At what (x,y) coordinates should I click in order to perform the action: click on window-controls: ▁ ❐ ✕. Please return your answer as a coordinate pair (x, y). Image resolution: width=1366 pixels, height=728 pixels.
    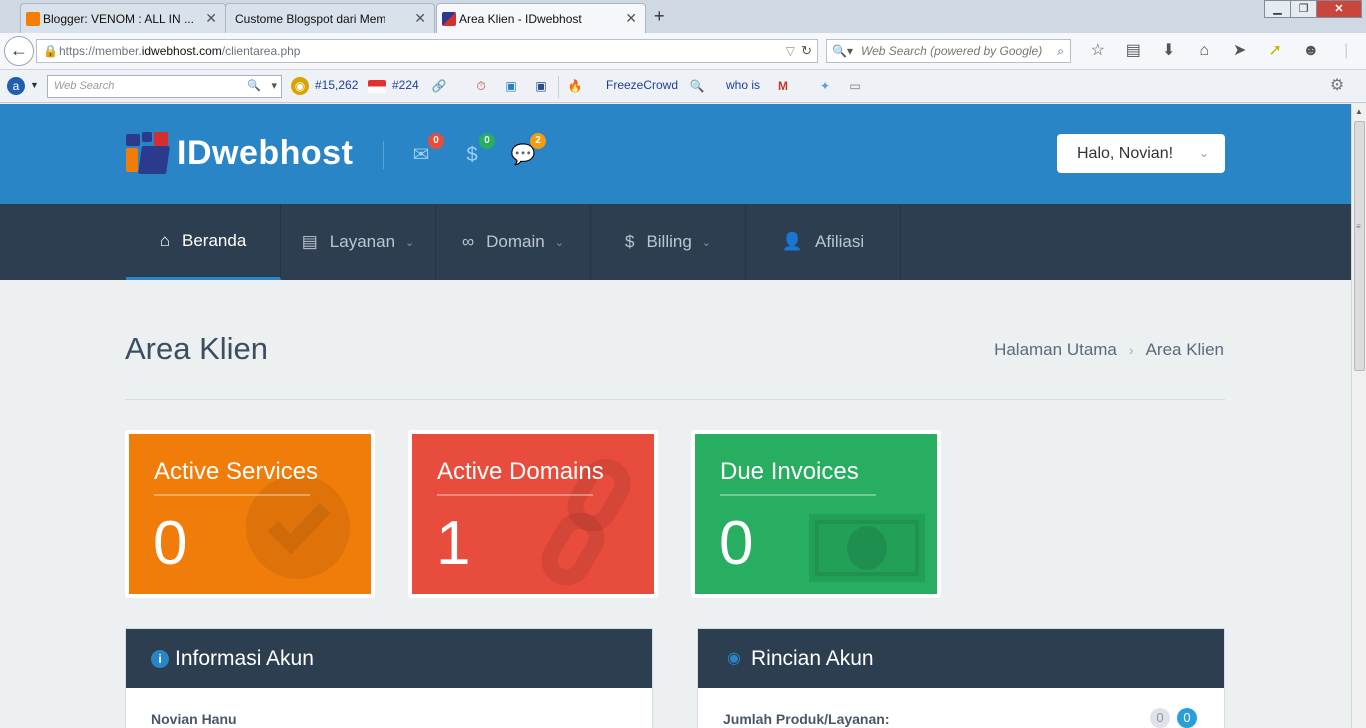
    Looking at the image, I should click on (1313, 10).